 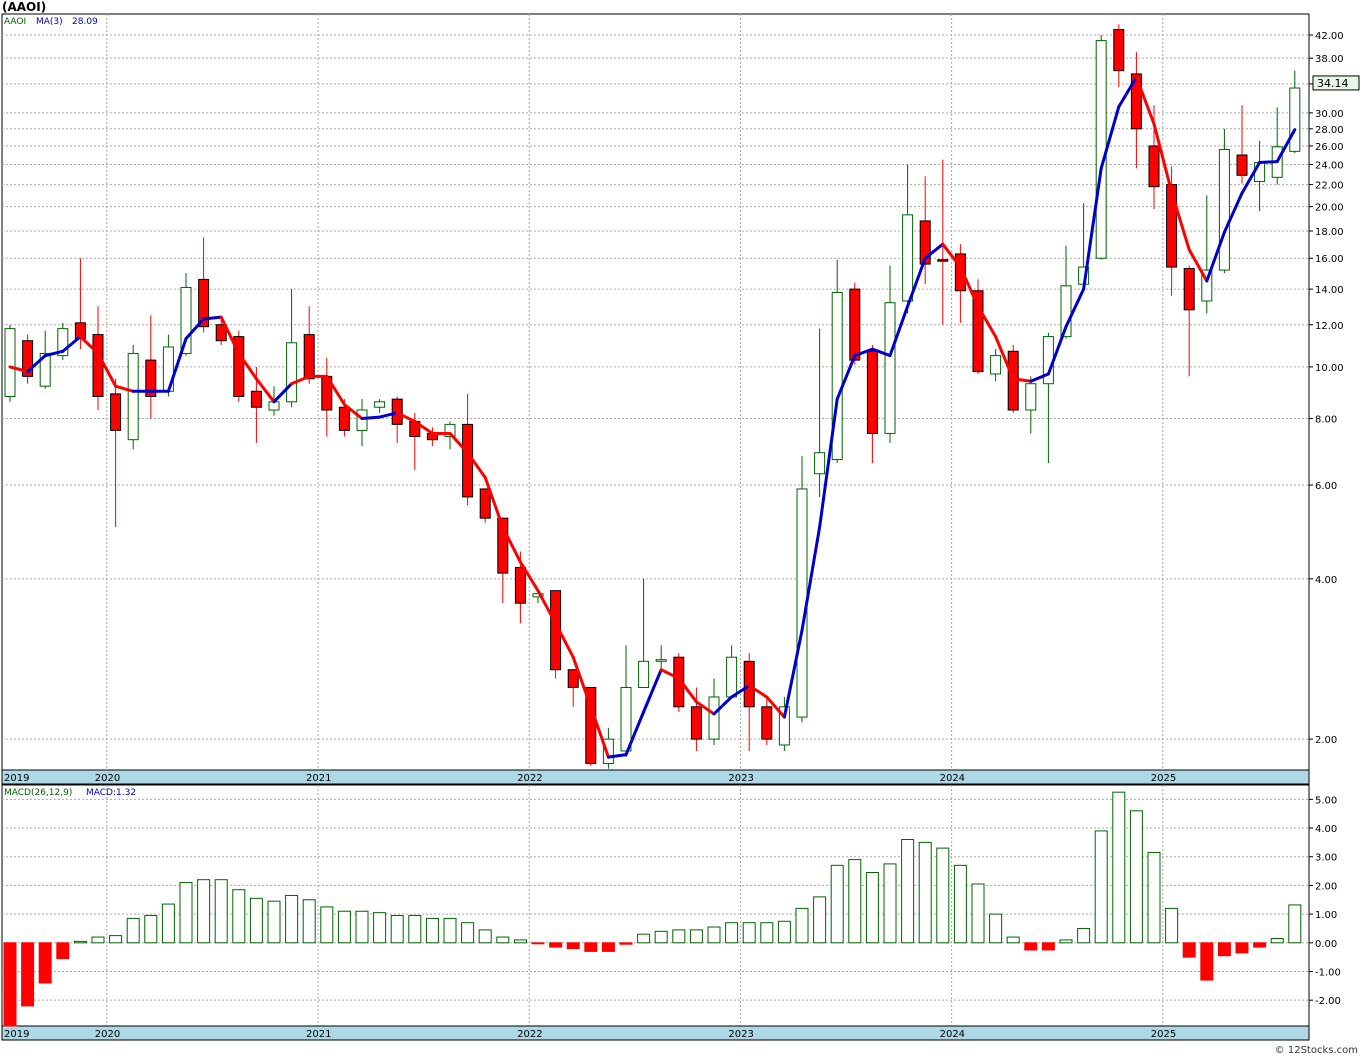 What do you see at coordinates (1329, 59) in the screenshot?
I see `price-tick-label: 38.00` at bounding box center [1329, 59].